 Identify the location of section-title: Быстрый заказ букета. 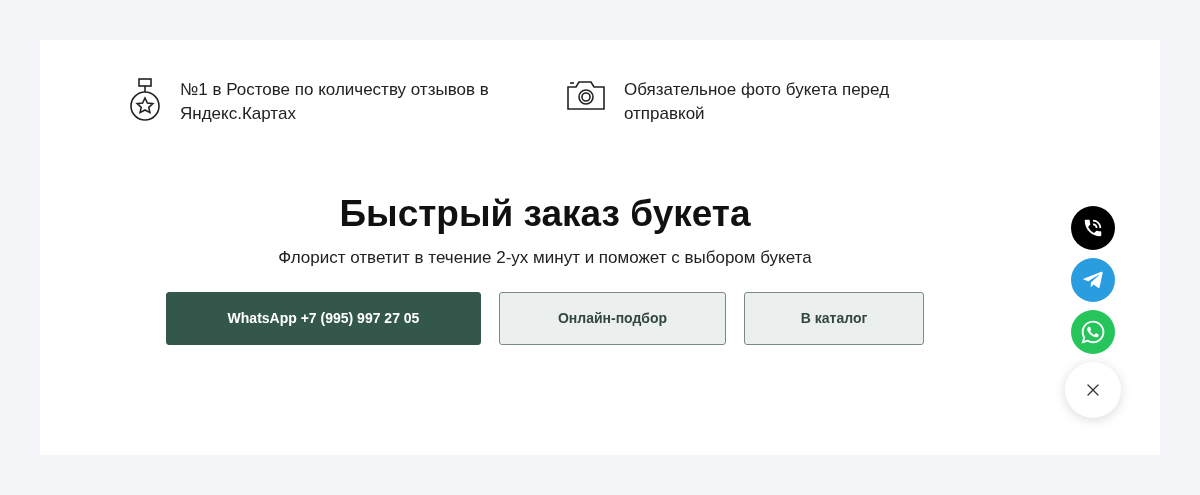
(545, 214).